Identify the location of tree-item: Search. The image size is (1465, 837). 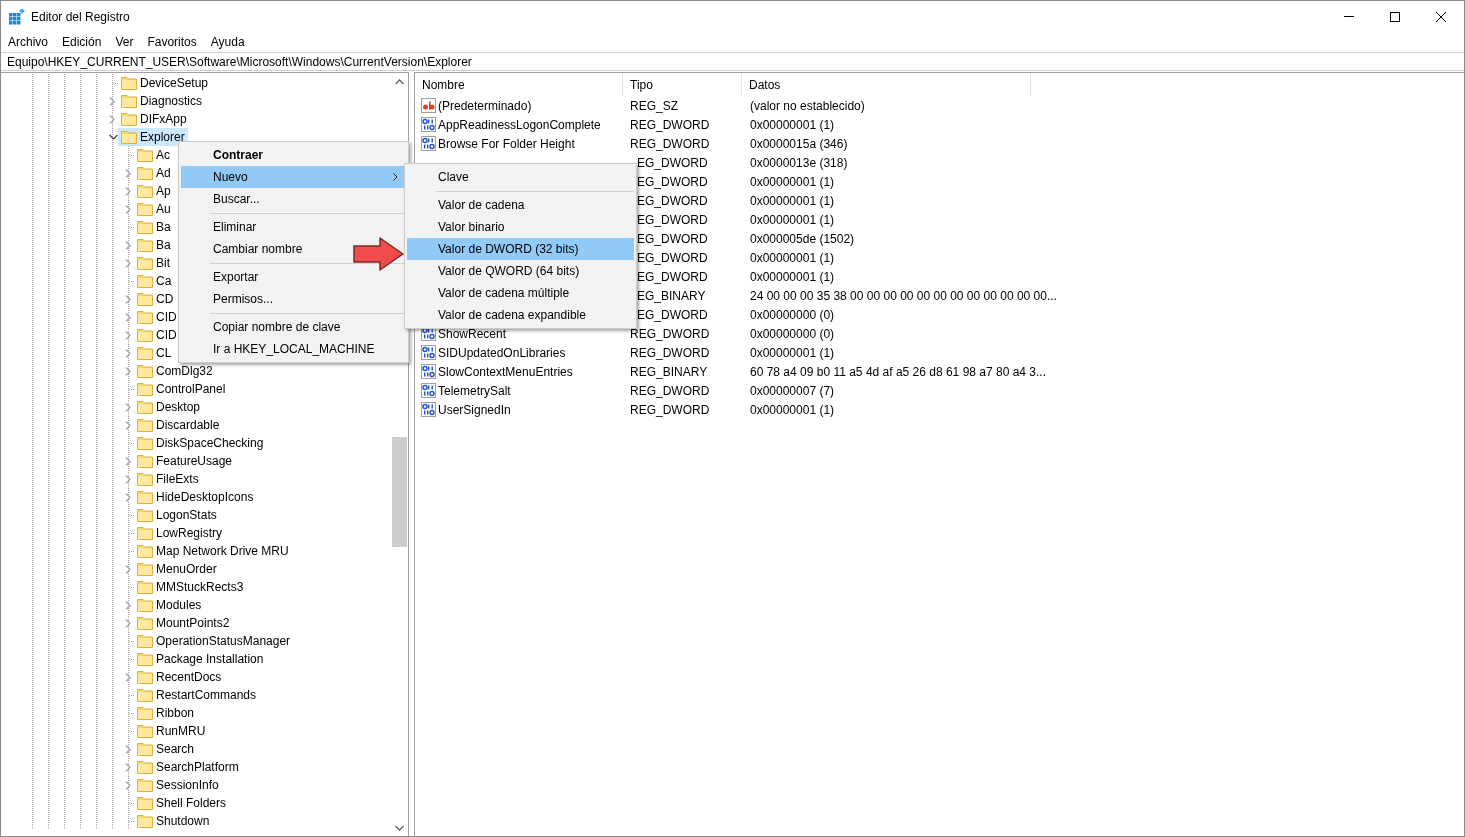
(166, 749).